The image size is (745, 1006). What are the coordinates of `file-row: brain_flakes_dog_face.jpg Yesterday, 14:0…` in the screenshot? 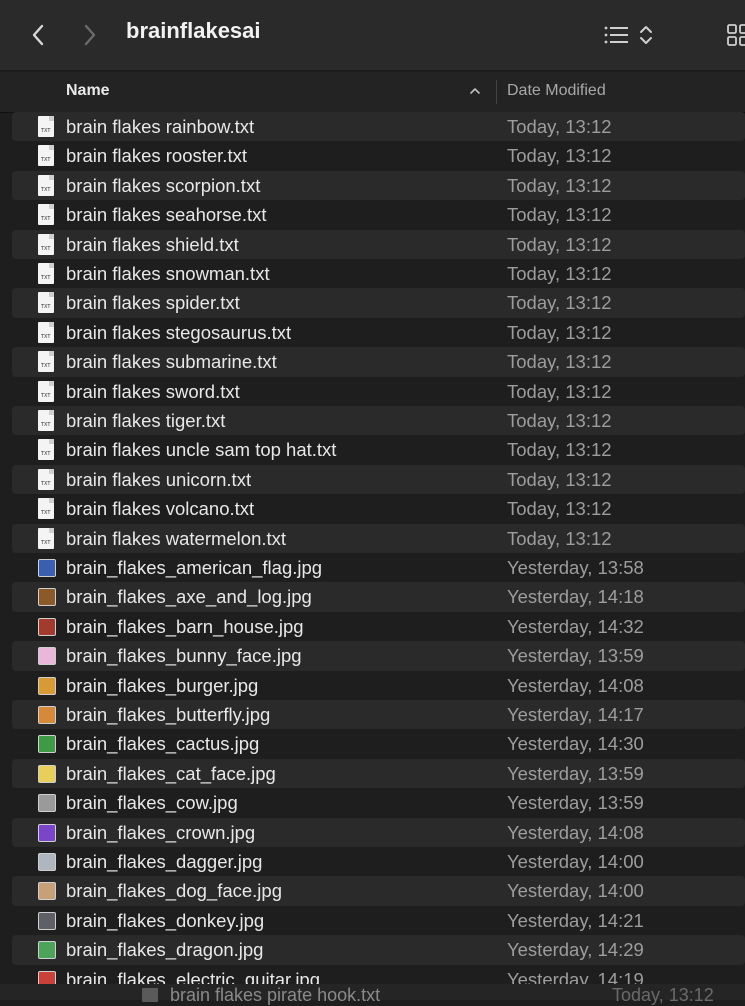 It's located at (378, 891).